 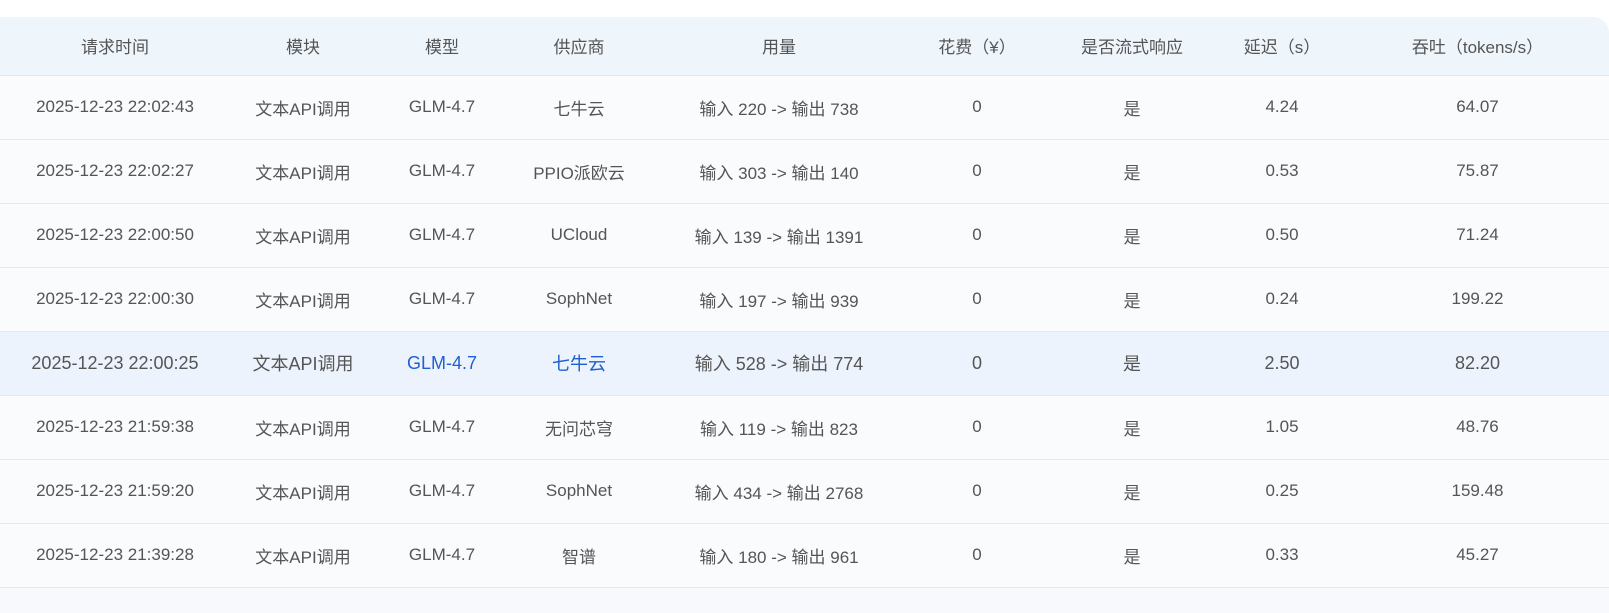 I want to click on cell-latency: 0.50, so click(x=1282, y=235).